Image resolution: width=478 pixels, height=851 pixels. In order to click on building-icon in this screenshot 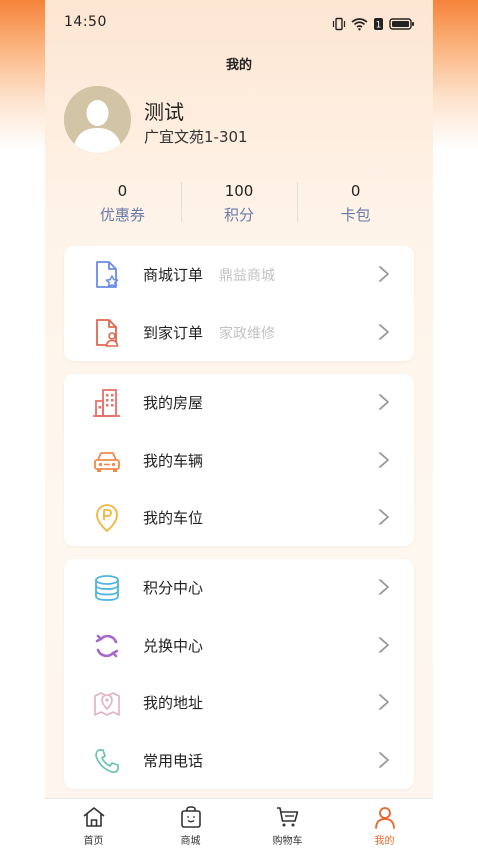, I will do `click(106, 403)`.